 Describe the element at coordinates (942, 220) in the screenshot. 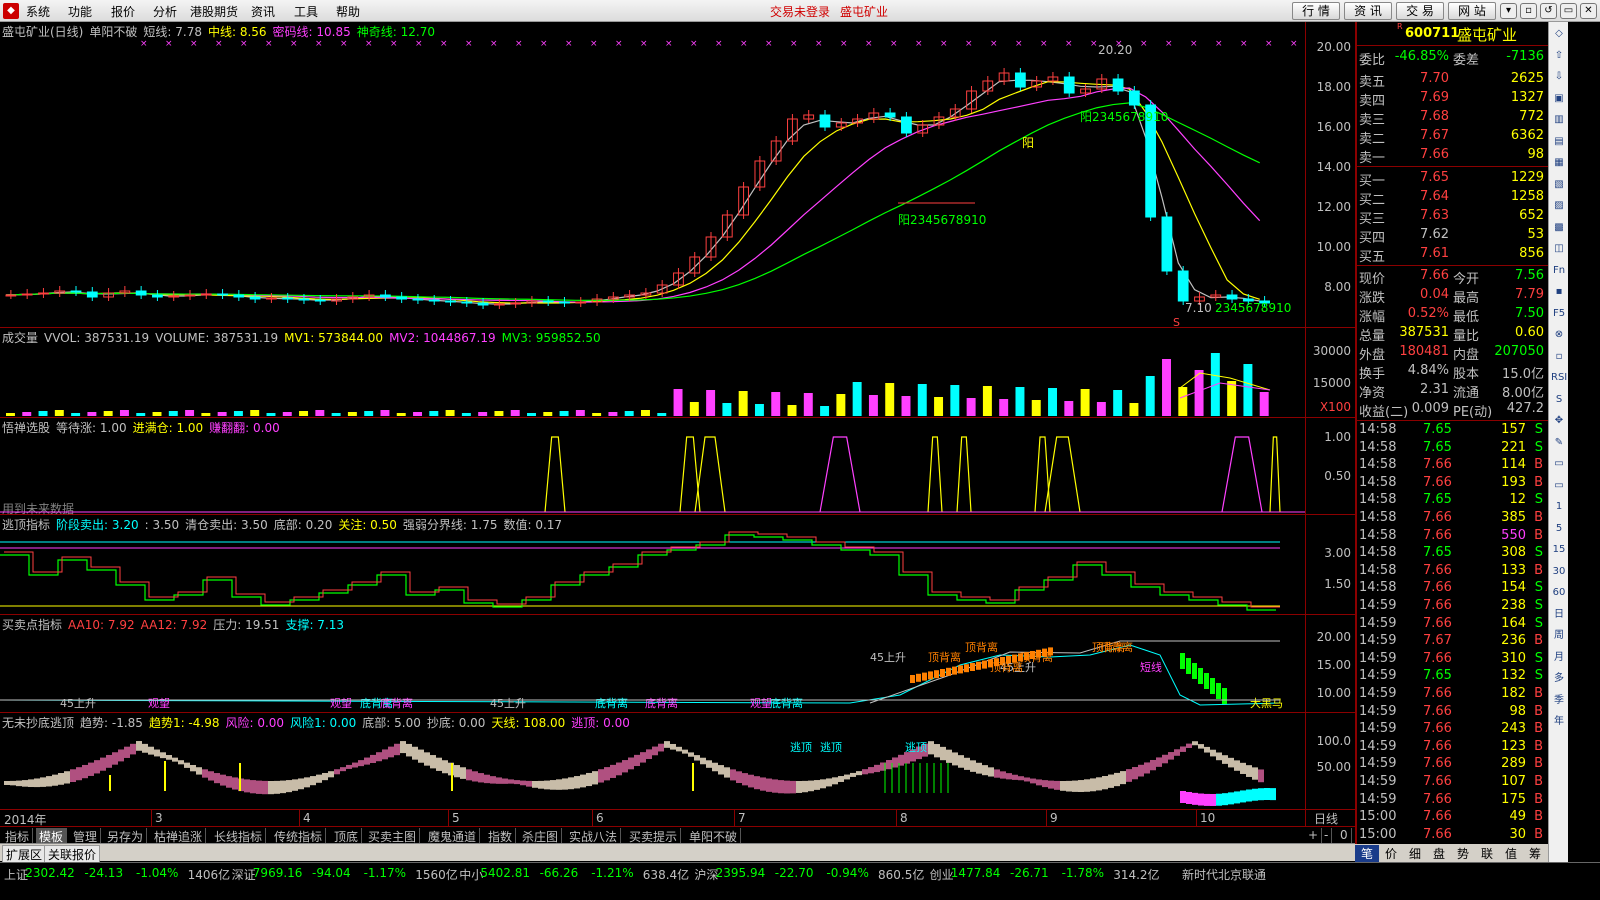

I see `yang-mark-label: 阳2345678910` at that location.